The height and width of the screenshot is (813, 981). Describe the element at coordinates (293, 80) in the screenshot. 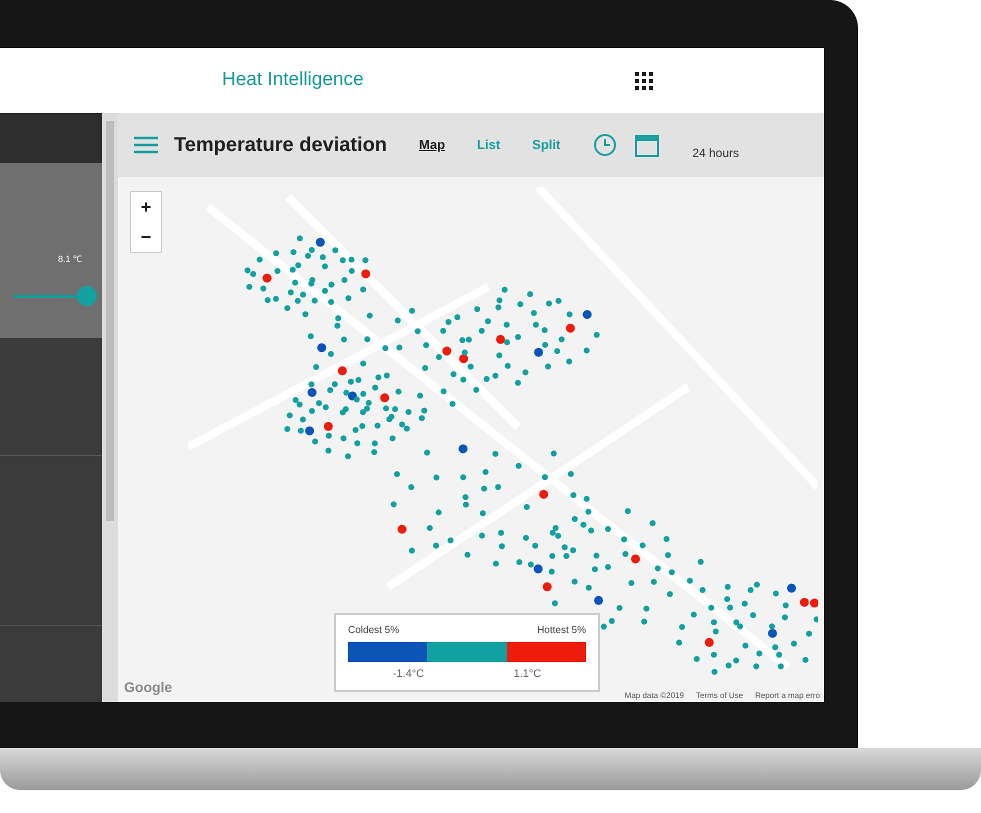

I see `app-title: Heat Intelligence` at that location.